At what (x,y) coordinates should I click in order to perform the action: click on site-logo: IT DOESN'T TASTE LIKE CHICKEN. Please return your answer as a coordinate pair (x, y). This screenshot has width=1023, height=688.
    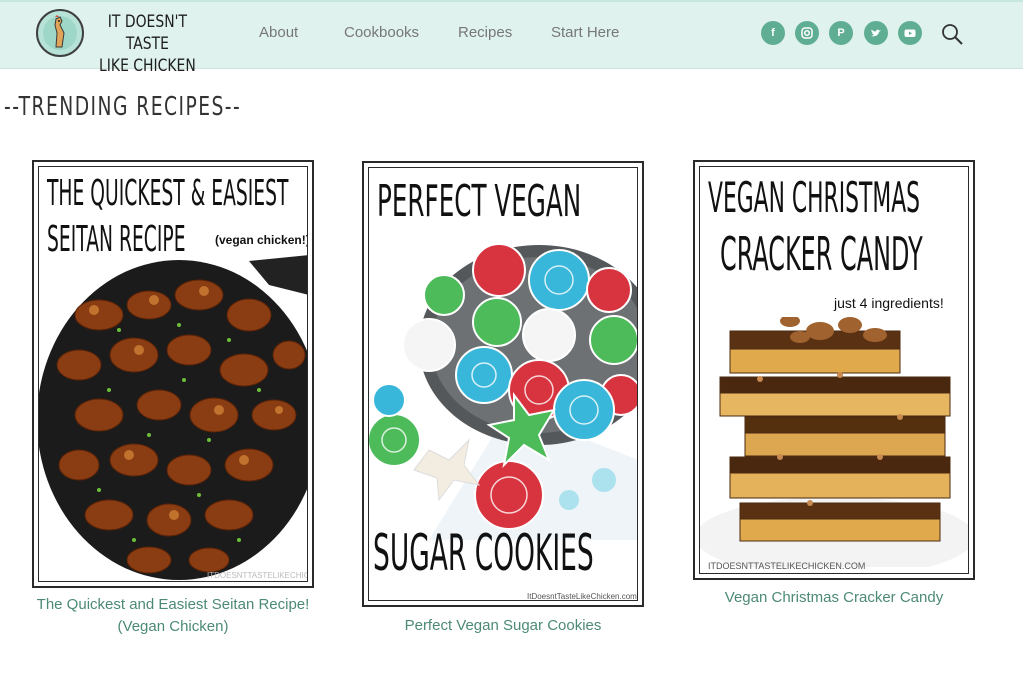
    Looking at the image, I should click on (126, 42).